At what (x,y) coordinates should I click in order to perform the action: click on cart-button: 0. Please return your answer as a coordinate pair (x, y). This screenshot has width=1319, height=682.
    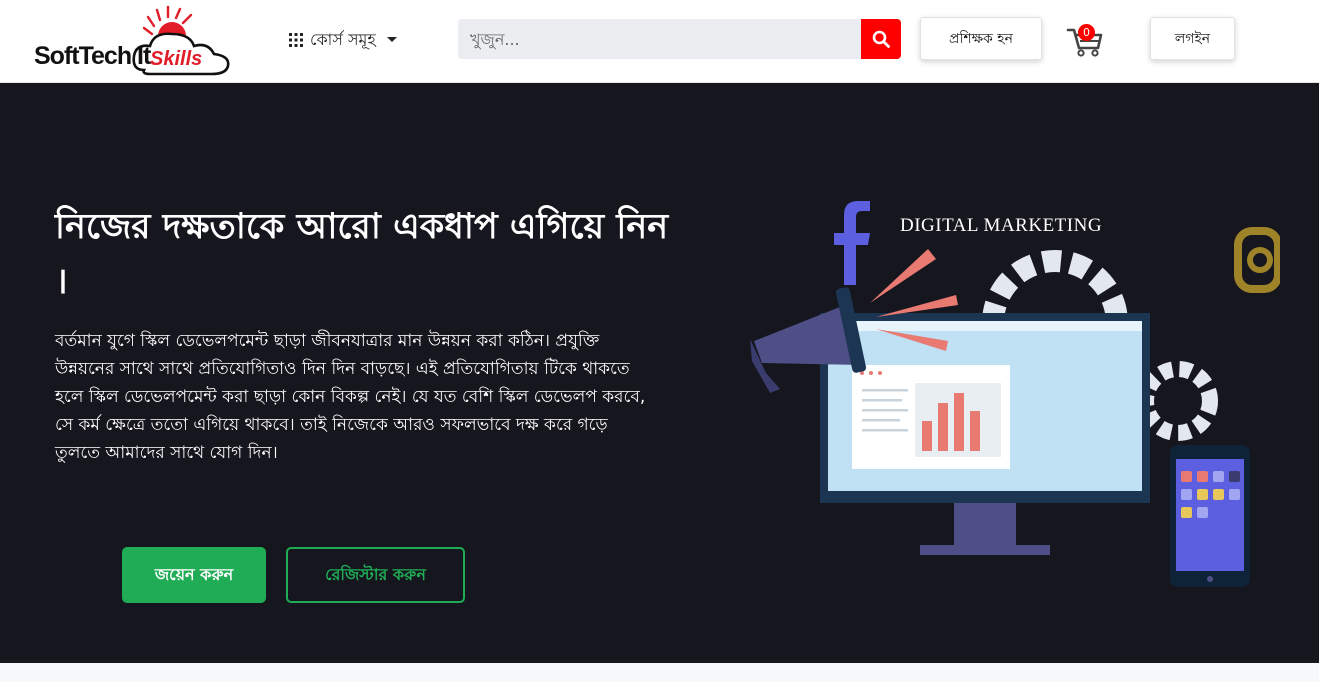
    Looking at the image, I should click on (1085, 41).